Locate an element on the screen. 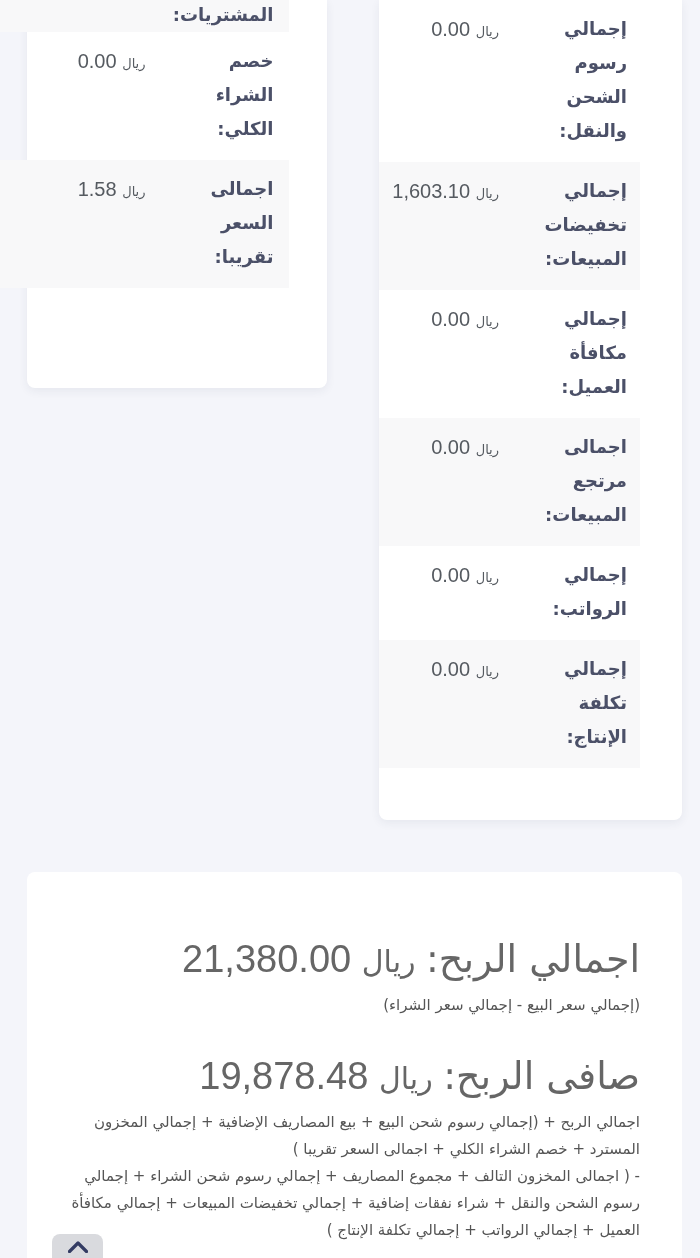 This screenshot has height=1258, width=700. chevron-up-icon is located at coordinates (77, 1247).